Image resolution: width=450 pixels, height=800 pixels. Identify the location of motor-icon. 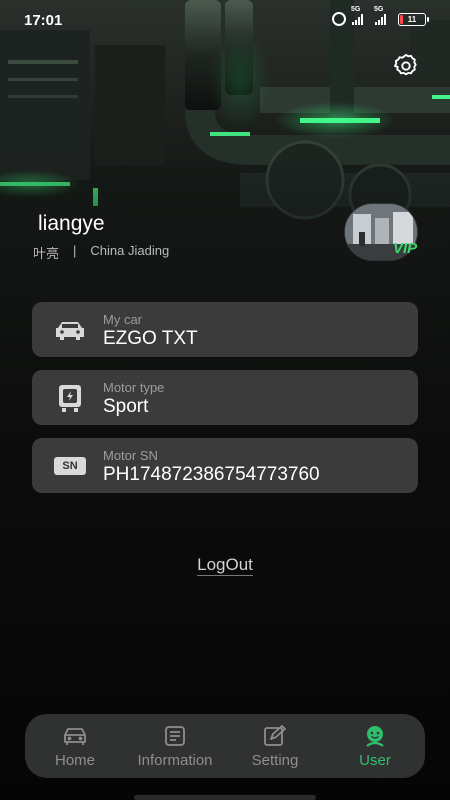
(70, 398).